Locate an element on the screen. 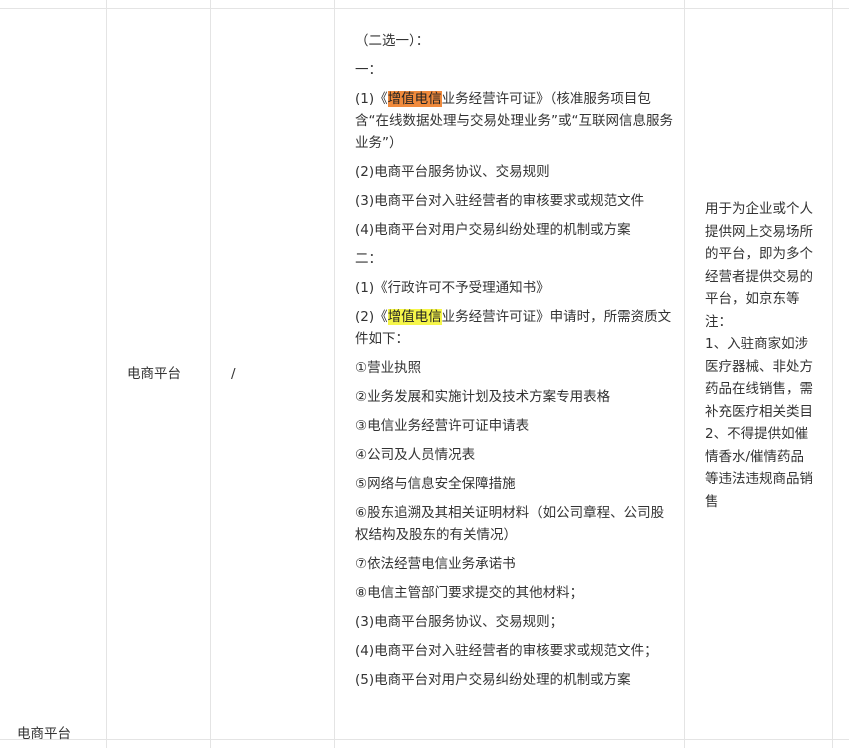 Image resolution: width=849 pixels, height=748 pixels. item-prefix: (1)《 is located at coordinates (371, 99).